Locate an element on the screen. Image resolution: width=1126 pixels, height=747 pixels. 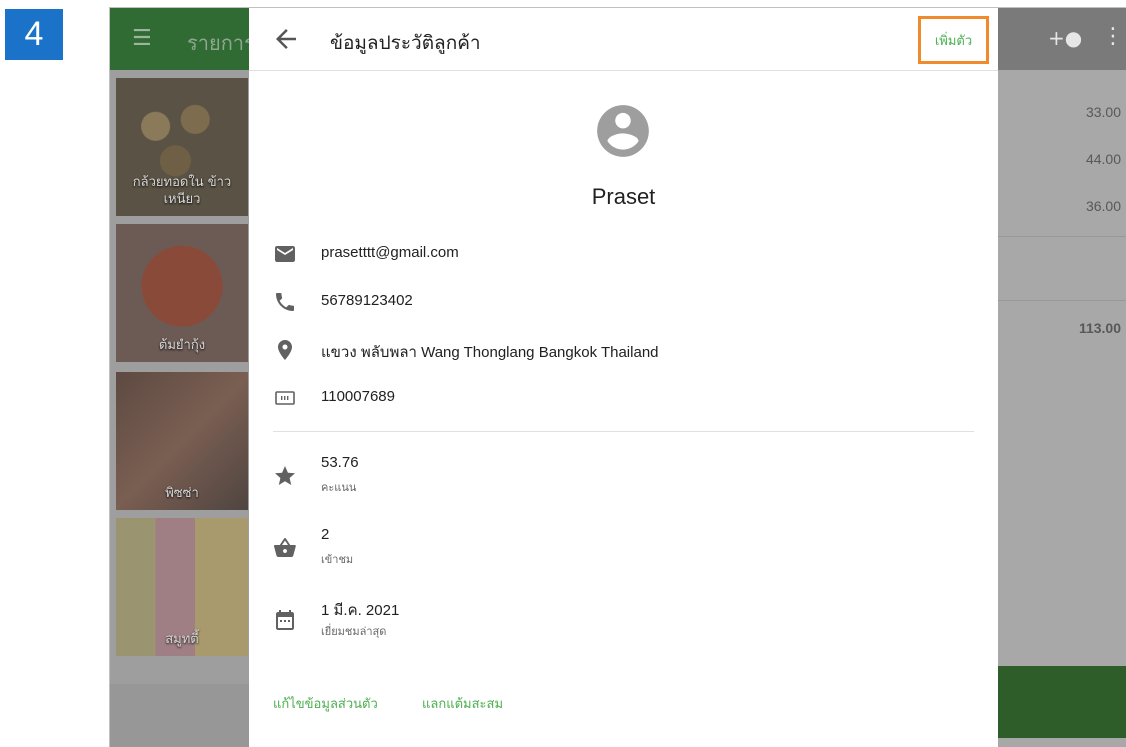
account-circle-icon is located at coordinates (623, 131).